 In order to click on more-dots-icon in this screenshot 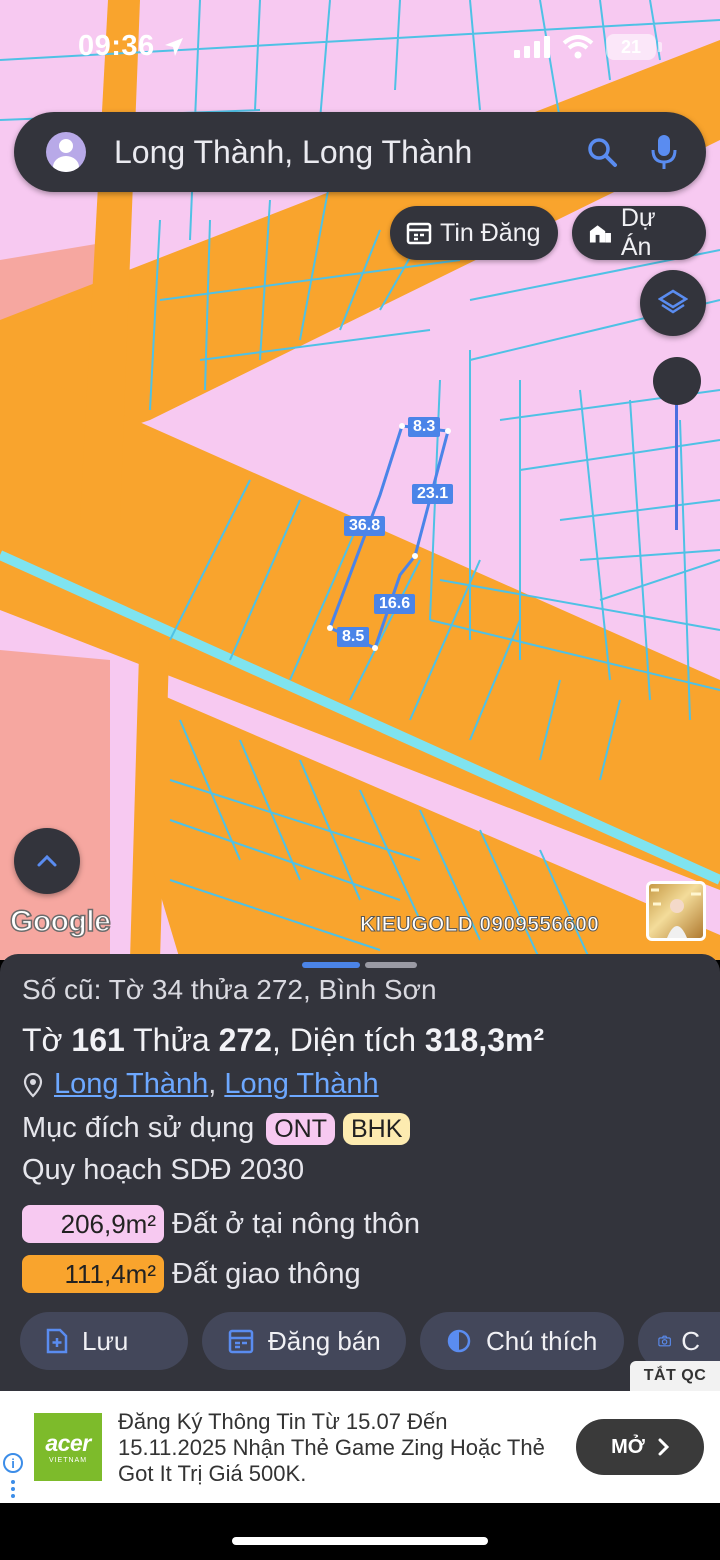, I will do `click(13, 1489)`.